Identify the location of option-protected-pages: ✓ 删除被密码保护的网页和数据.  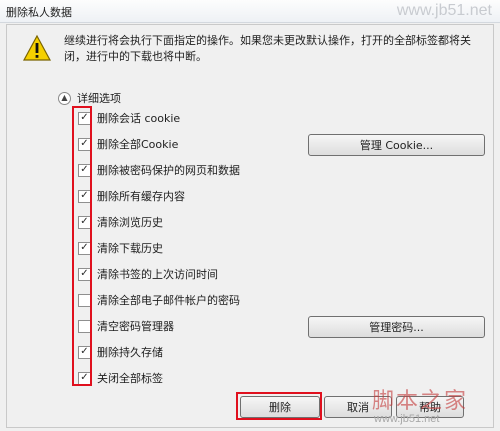
(159, 170).